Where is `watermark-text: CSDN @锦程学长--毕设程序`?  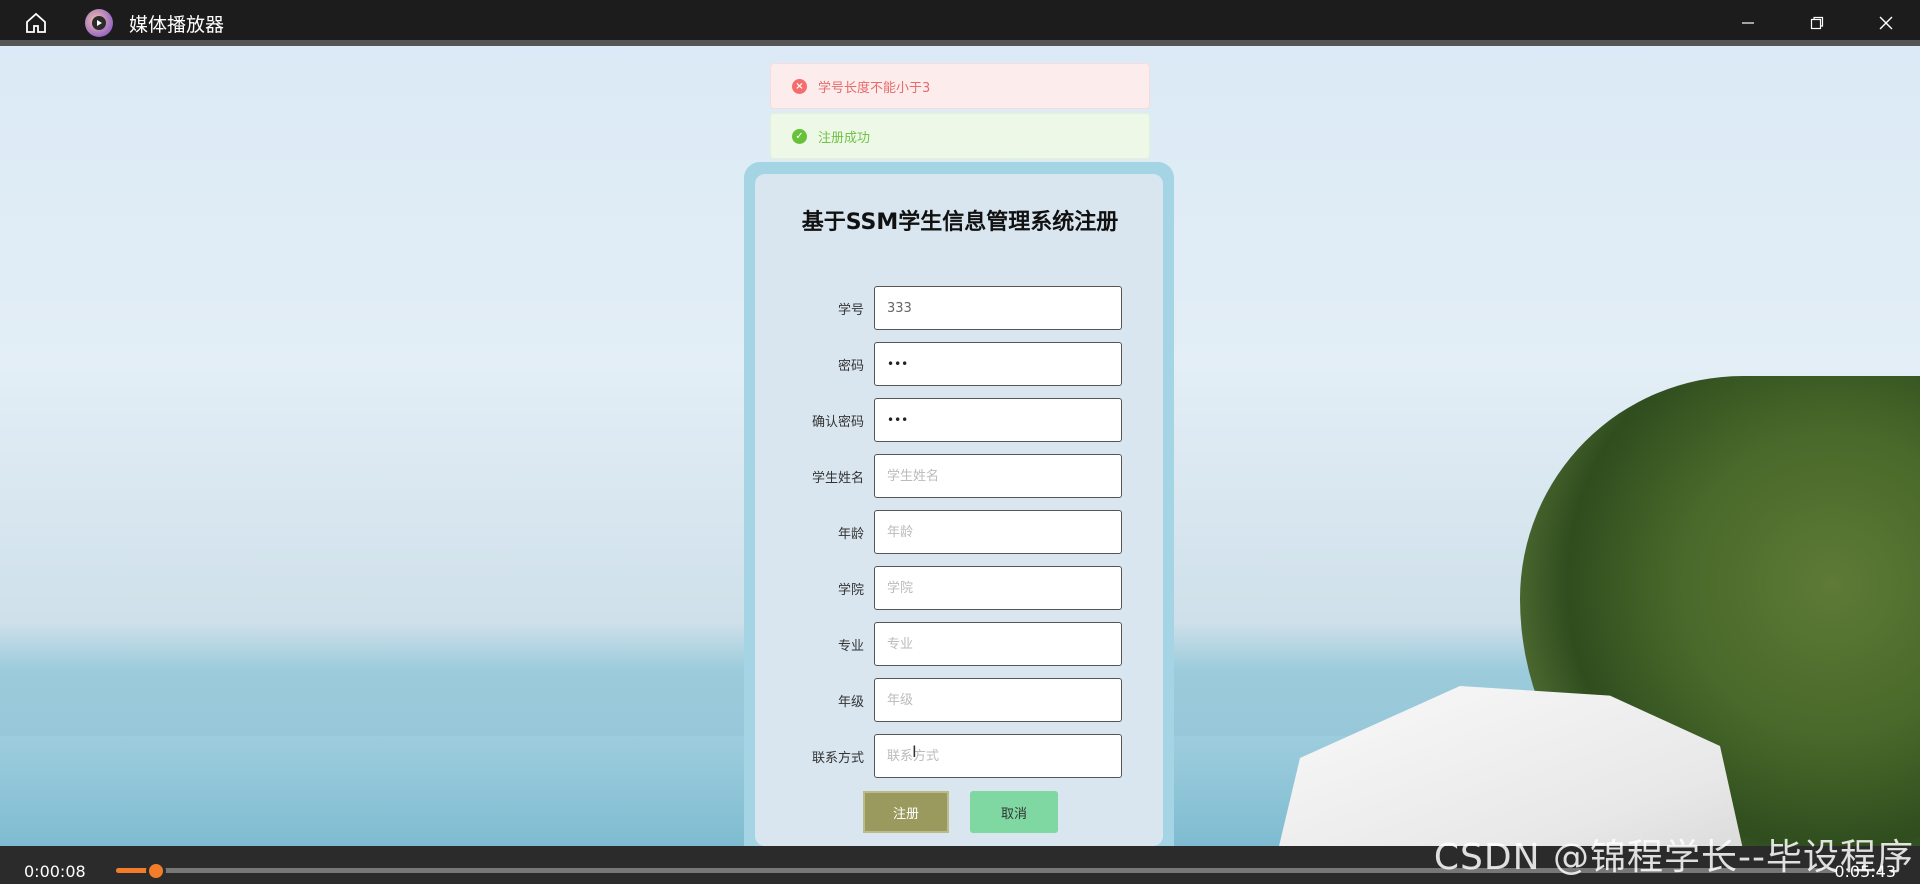
watermark-text: CSDN @锦程学长--毕设程序 is located at coordinates (1673, 857).